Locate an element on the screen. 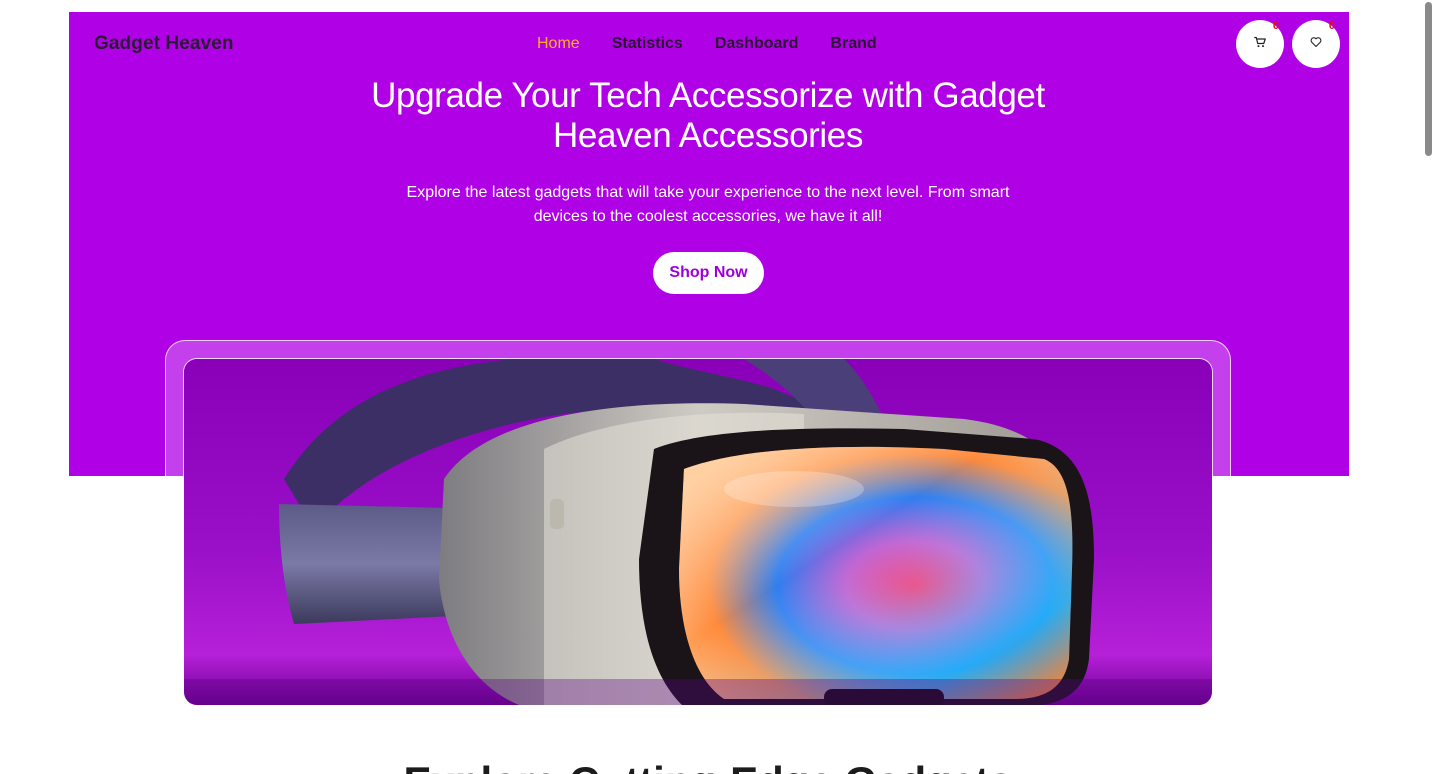 The width and height of the screenshot is (1436, 774). wishlist-button: 0 is located at coordinates (1316, 44).